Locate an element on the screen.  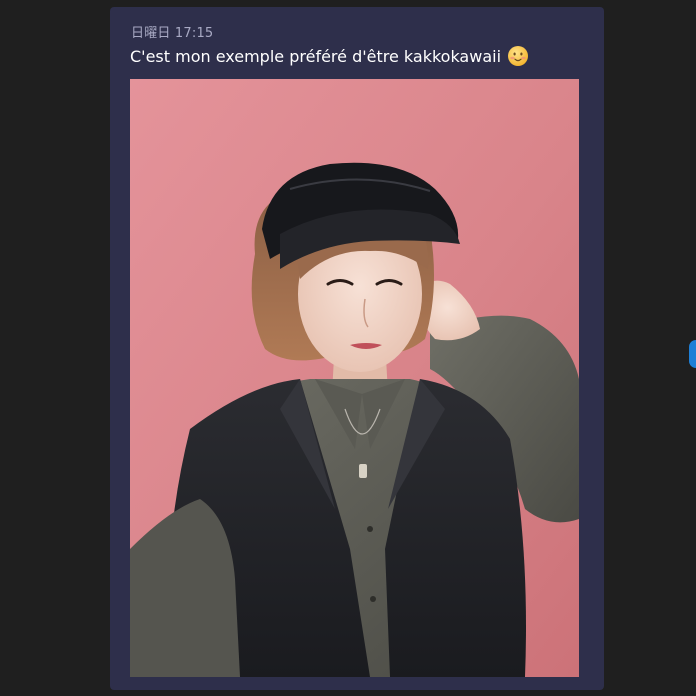
message-timestamp: 日曜日 17:15 is located at coordinates (172, 33).